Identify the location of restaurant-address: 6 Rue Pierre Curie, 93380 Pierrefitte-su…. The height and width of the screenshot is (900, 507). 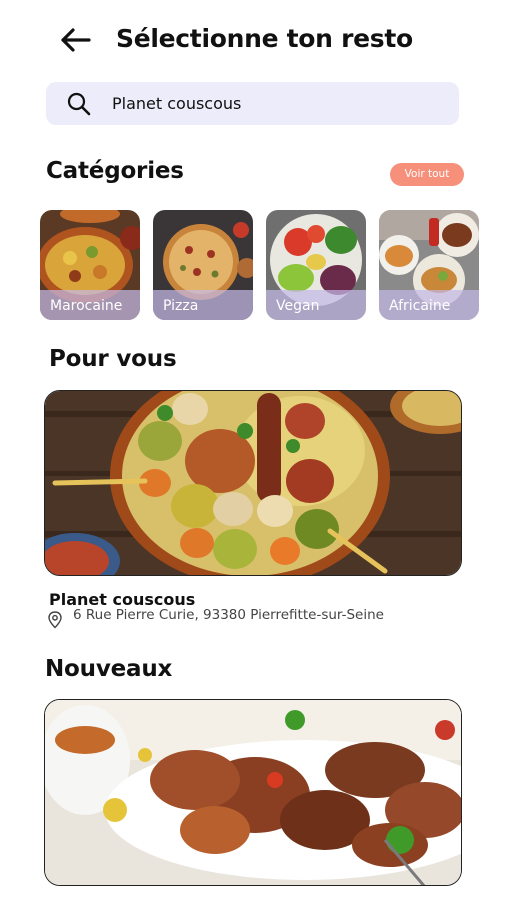
(228, 615).